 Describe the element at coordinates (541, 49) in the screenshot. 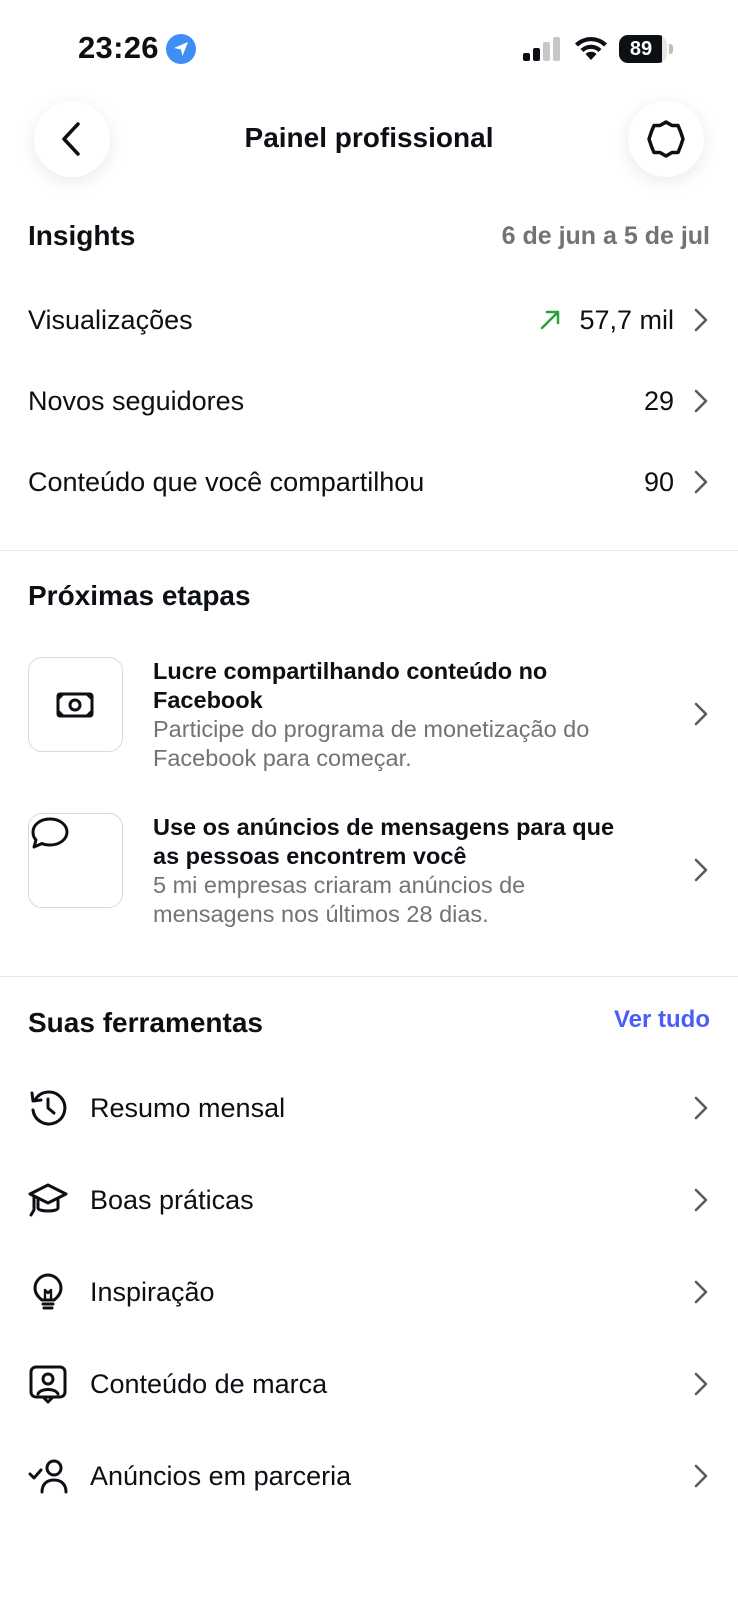

I see `cellular-signal-icon` at that location.